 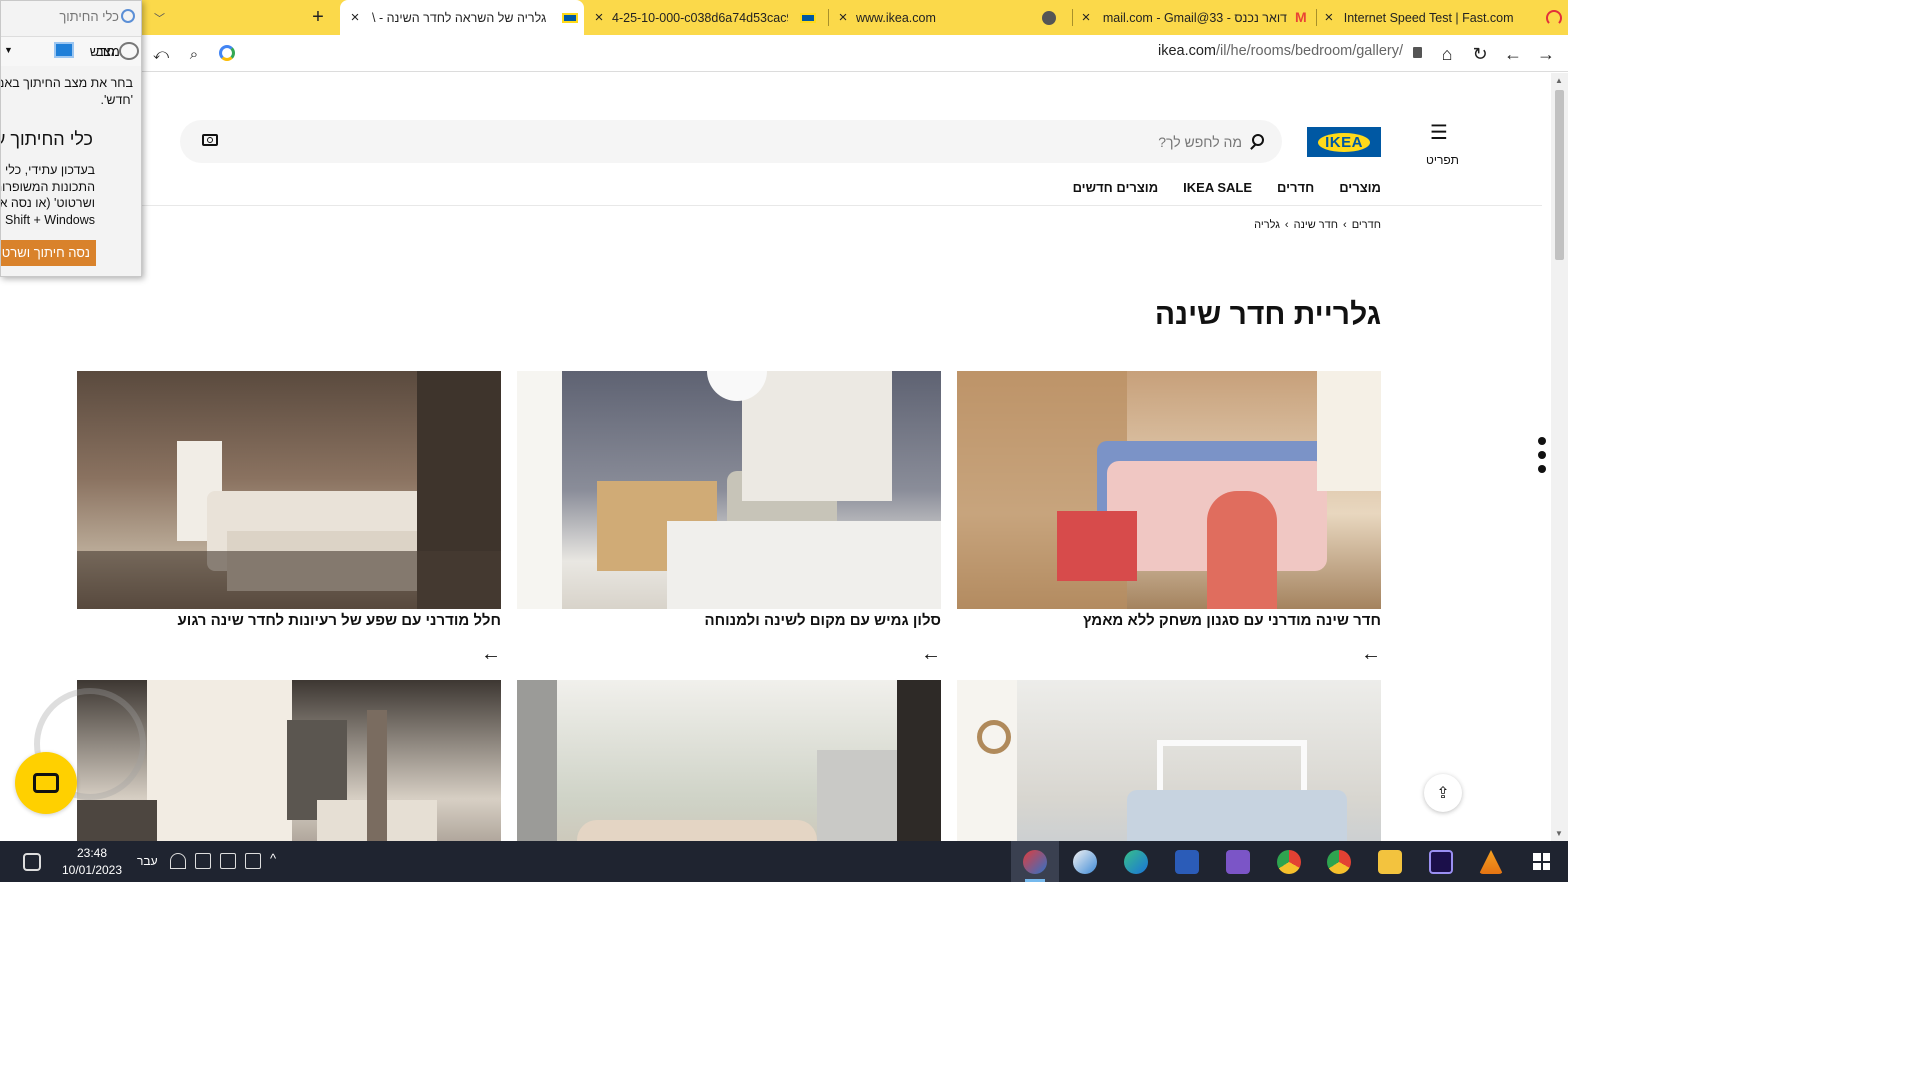 I want to click on logo-text: IKEA, so click(x=1344, y=142).